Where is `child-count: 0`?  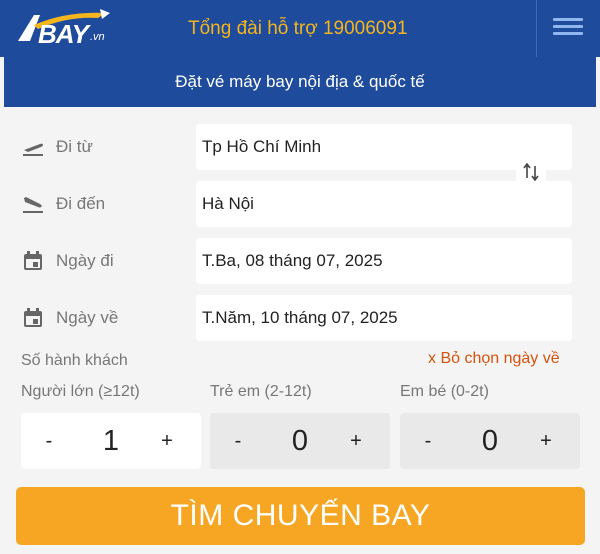 child-count: 0 is located at coordinates (300, 441).